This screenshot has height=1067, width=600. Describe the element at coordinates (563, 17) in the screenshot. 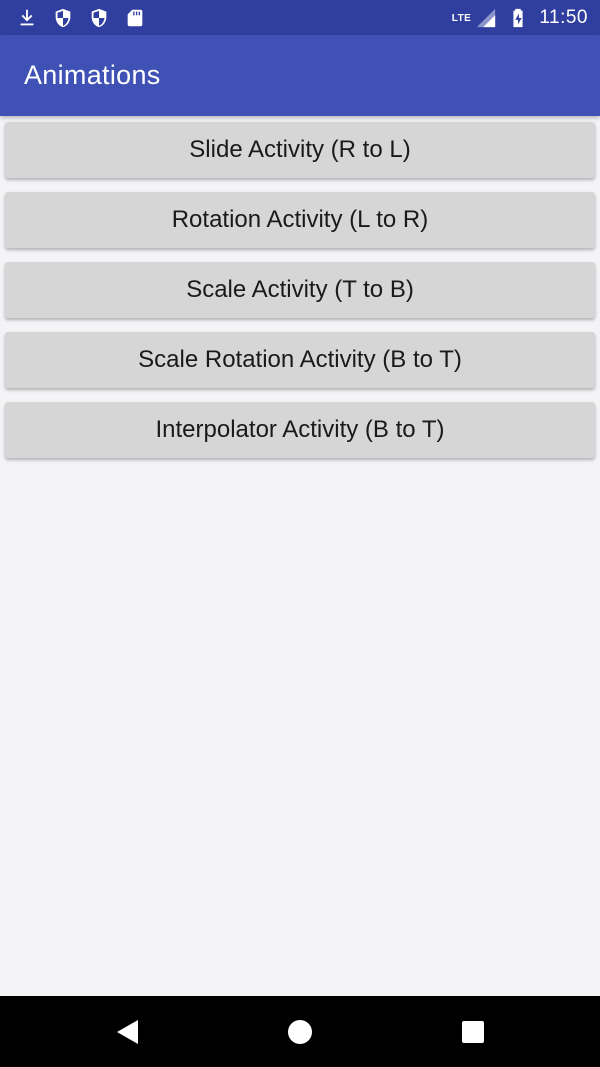

I see `clock: 11:50` at that location.